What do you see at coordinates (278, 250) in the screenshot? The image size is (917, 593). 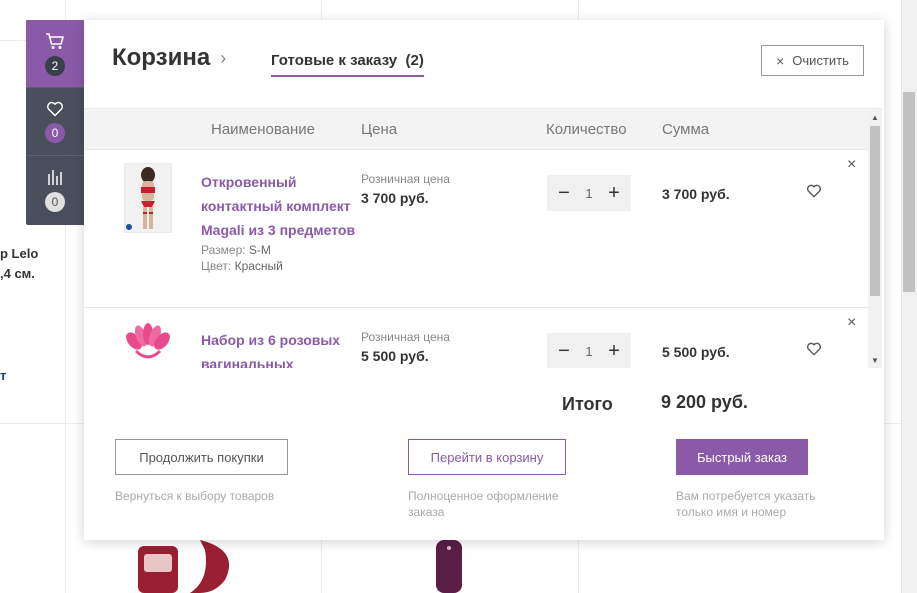 I see `product-size: Размер: S-M` at bounding box center [278, 250].